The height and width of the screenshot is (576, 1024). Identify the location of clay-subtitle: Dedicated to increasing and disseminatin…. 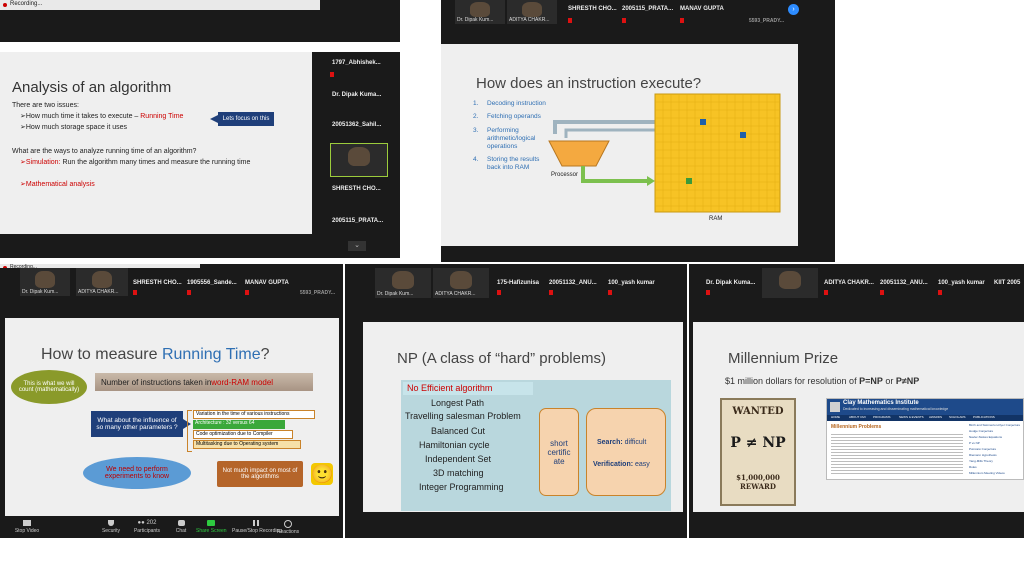
(896, 409).